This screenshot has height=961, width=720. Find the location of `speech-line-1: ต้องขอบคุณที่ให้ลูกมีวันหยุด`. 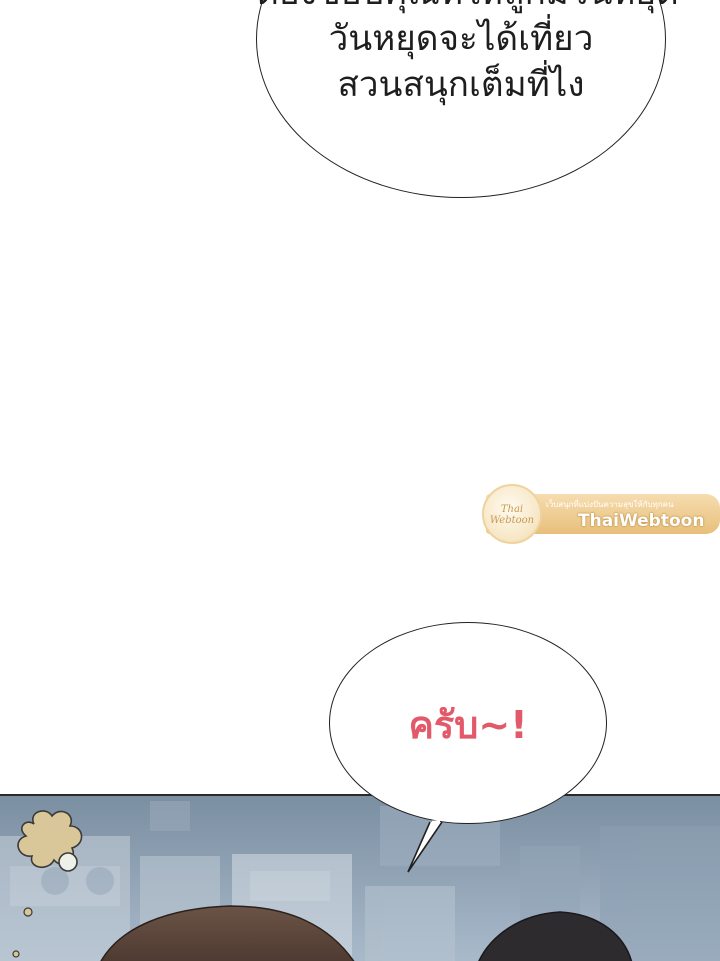

speech-line-1: ต้องขอบคุณที่ให้ลูกมีวันหยุด is located at coordinates (467, 8).